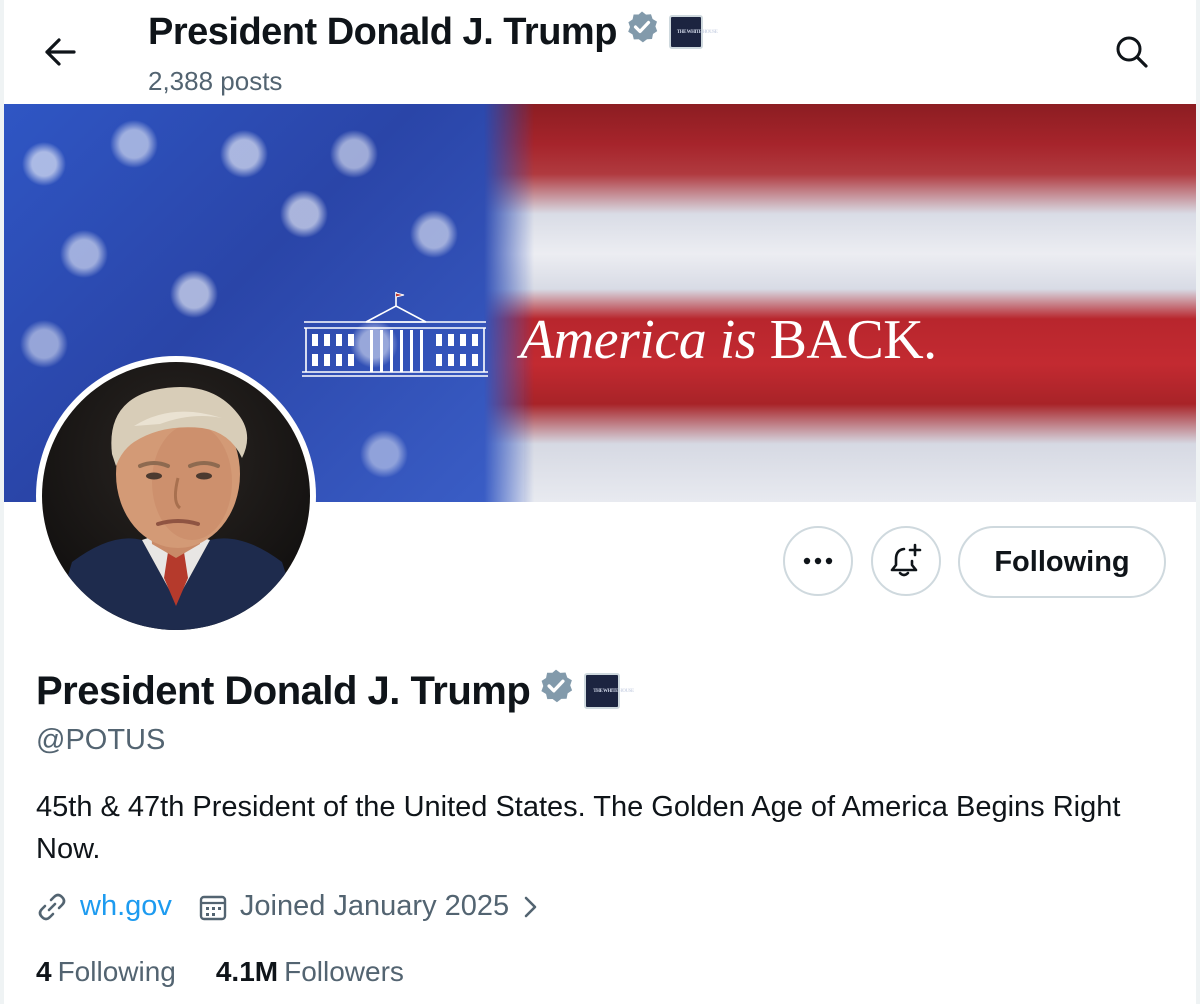 Image resolution: width=1200 pixels, height=1004 pixels. I want to click on link-icon, so click(52, 906).